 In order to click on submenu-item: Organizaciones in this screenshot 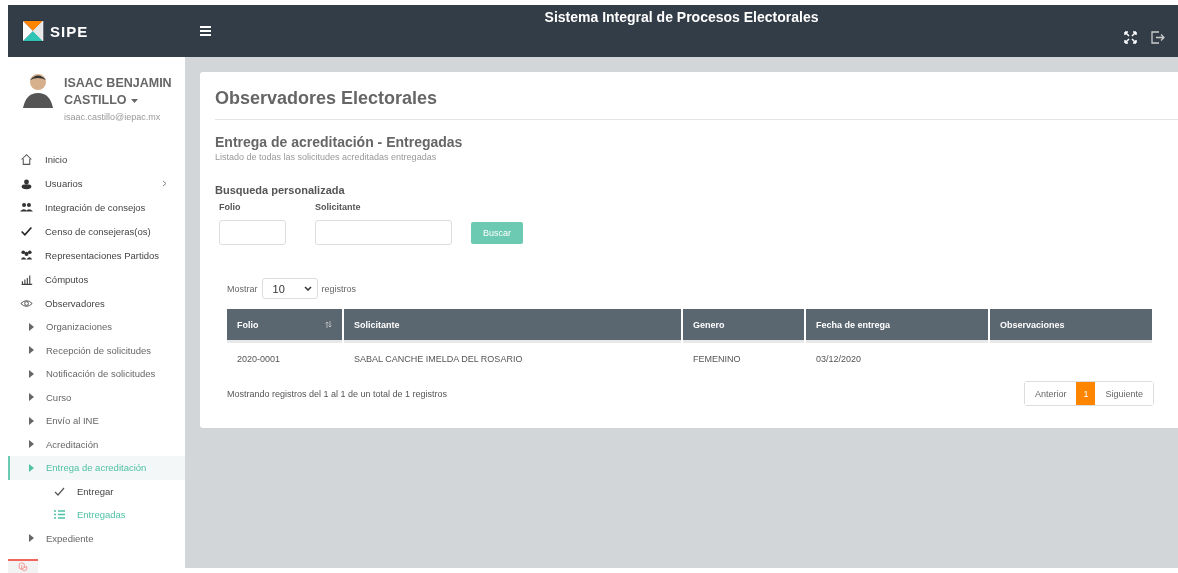, I will do `click(96, 327)`.